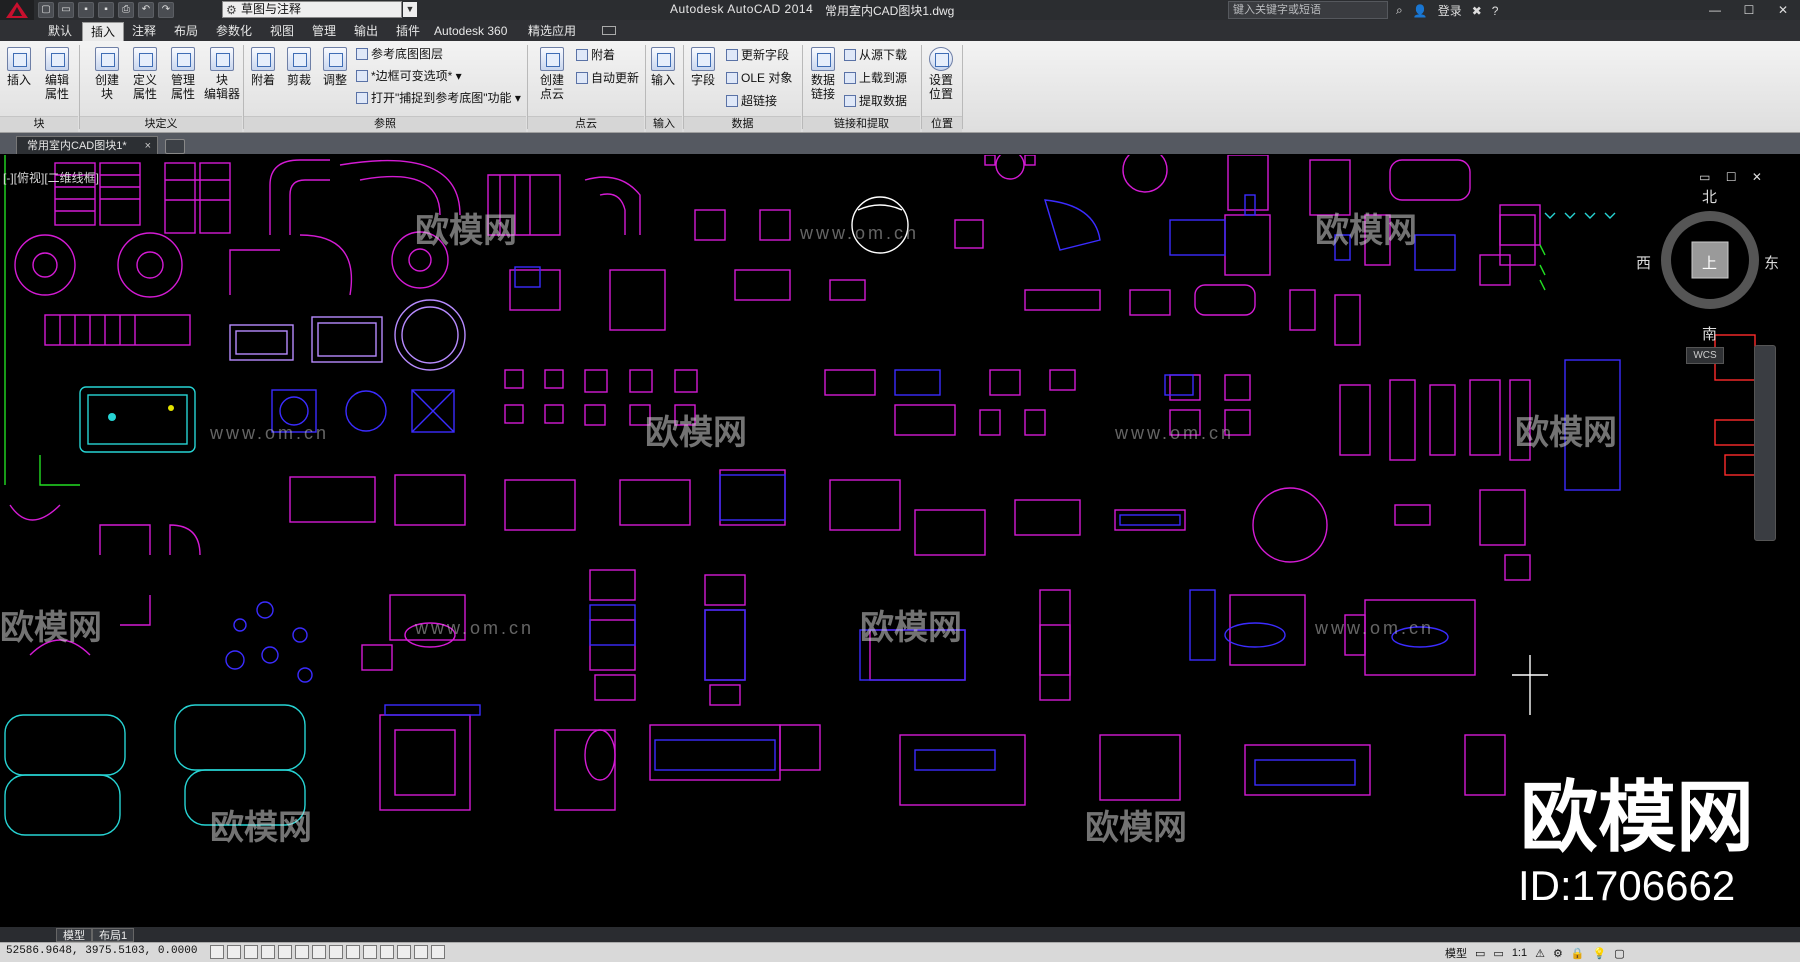 This screenshot has width=1800, height=962. What do you see at coordinates (409, 76) in the screenshot?
I see `frames-vary-dropdown: *边框可变选项* ▾` at bounding box center [409, 76].